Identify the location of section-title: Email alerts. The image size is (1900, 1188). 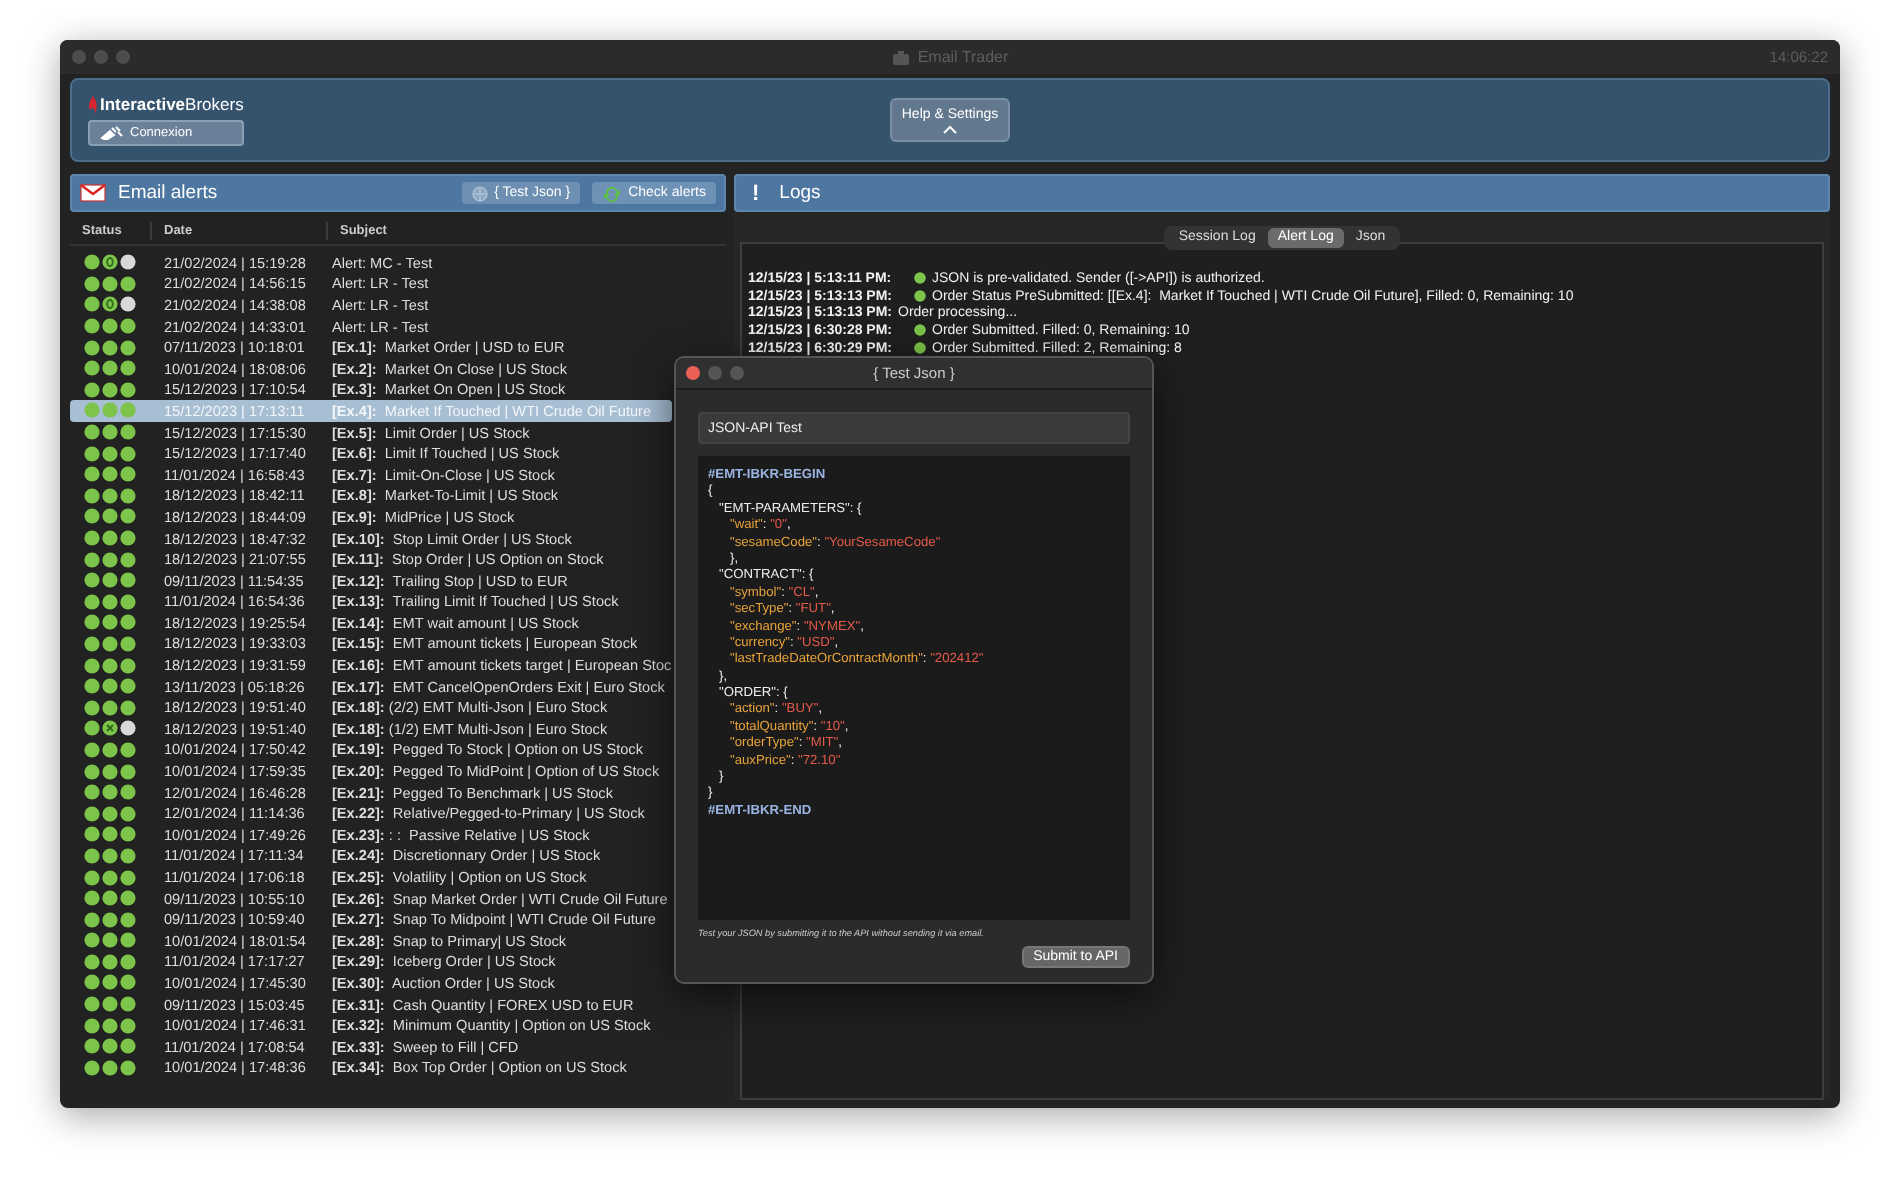
(168, 193).